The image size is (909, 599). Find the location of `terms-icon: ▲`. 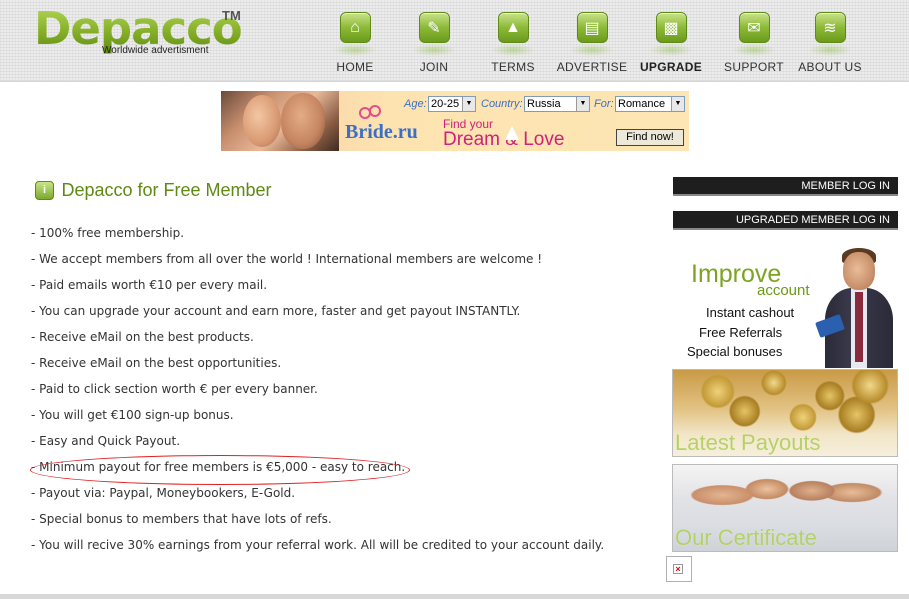

terms-icon: ▲ is located at coordinates (513, 27).